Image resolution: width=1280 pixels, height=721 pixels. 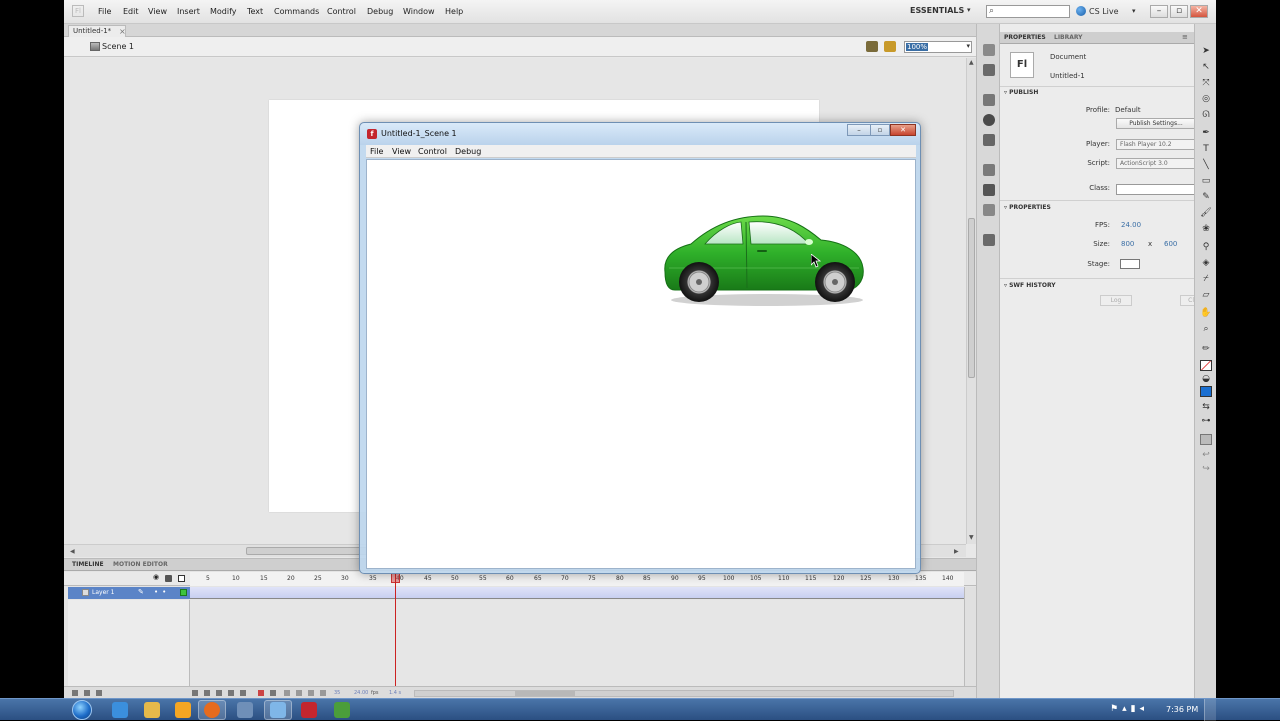 What do you see at coordinates (1206, 329) in the screenshot?
I see `zoom-tool-icon: ⌕` at bounding box center [1206, 329].